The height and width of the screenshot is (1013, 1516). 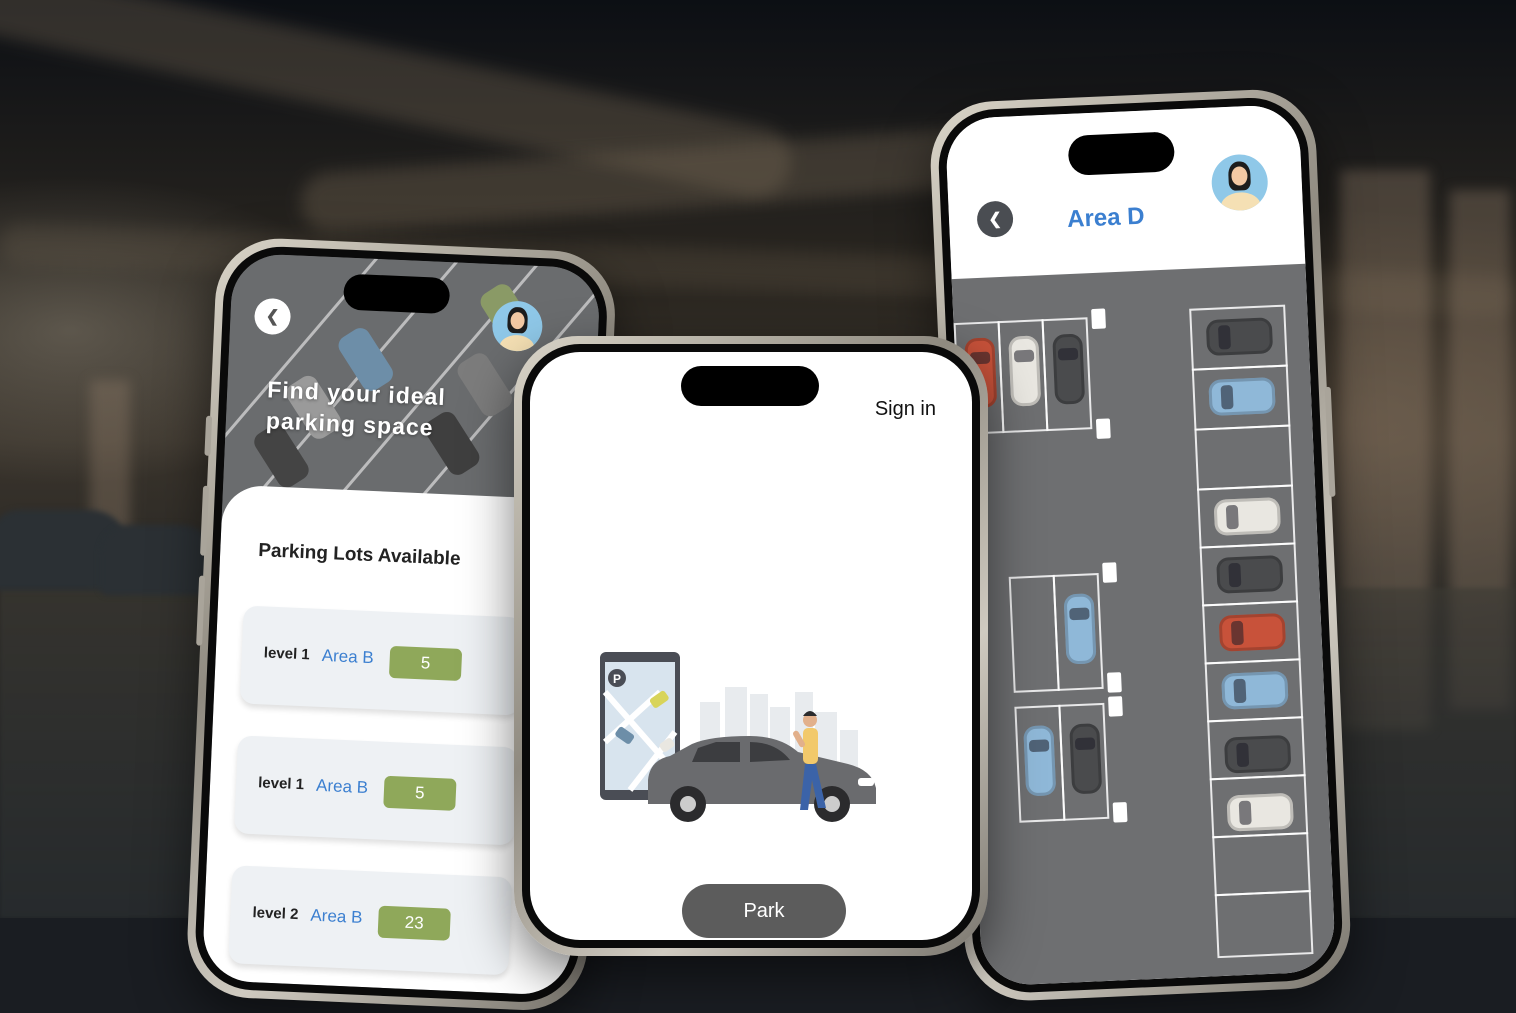 What do you see at coordinates (617, 679) in the screenshot?
I see `parking-pin-label: P` at bounding box center [617, 679].